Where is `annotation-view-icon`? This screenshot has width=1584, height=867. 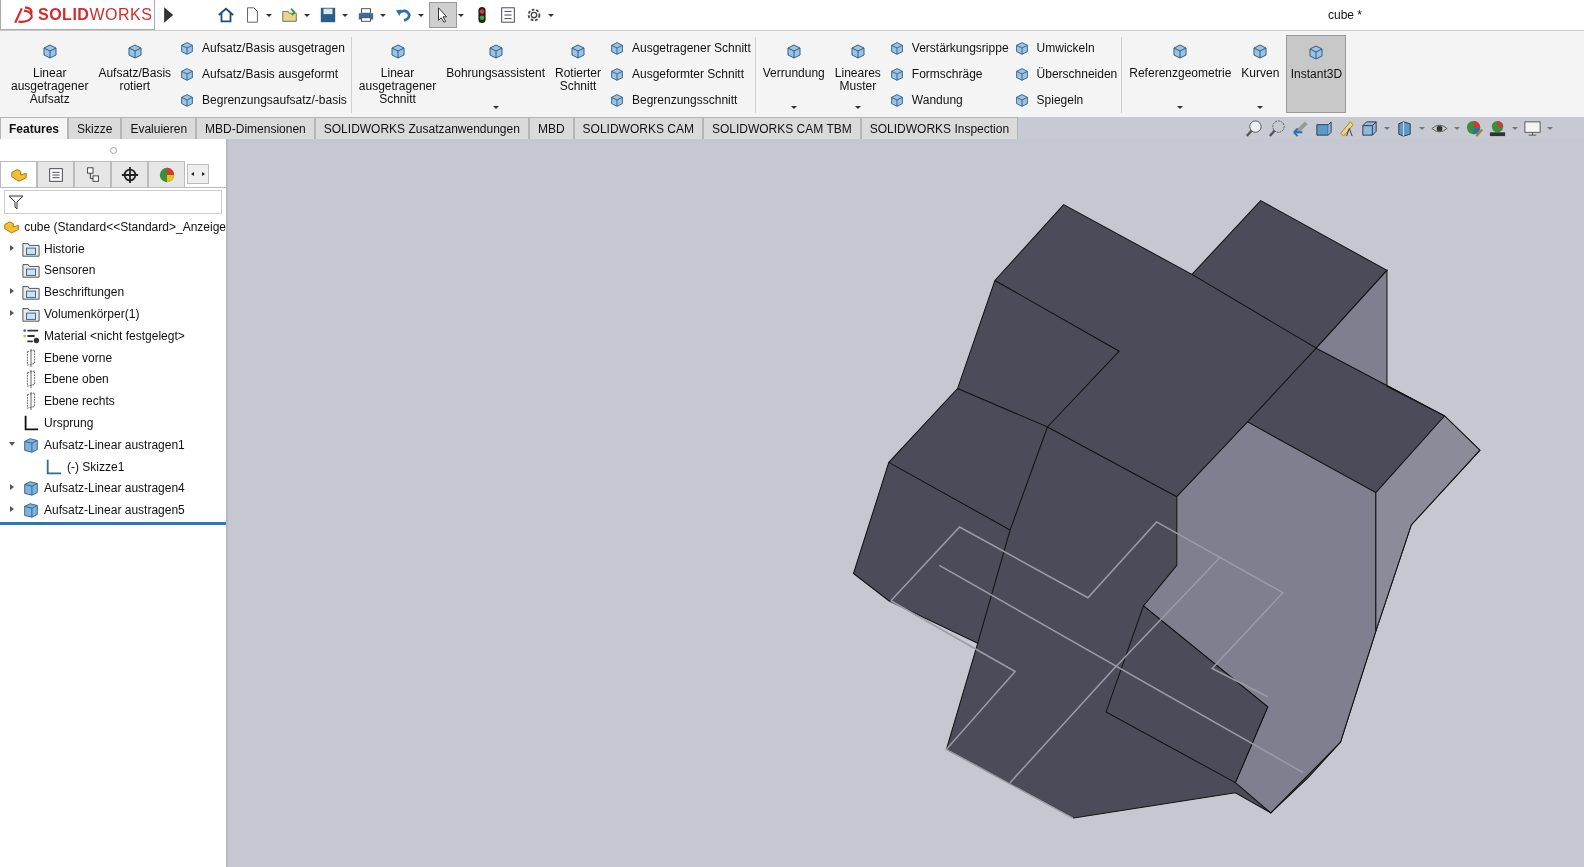 annotation-view-icon is located at coordinates (1346, 128).